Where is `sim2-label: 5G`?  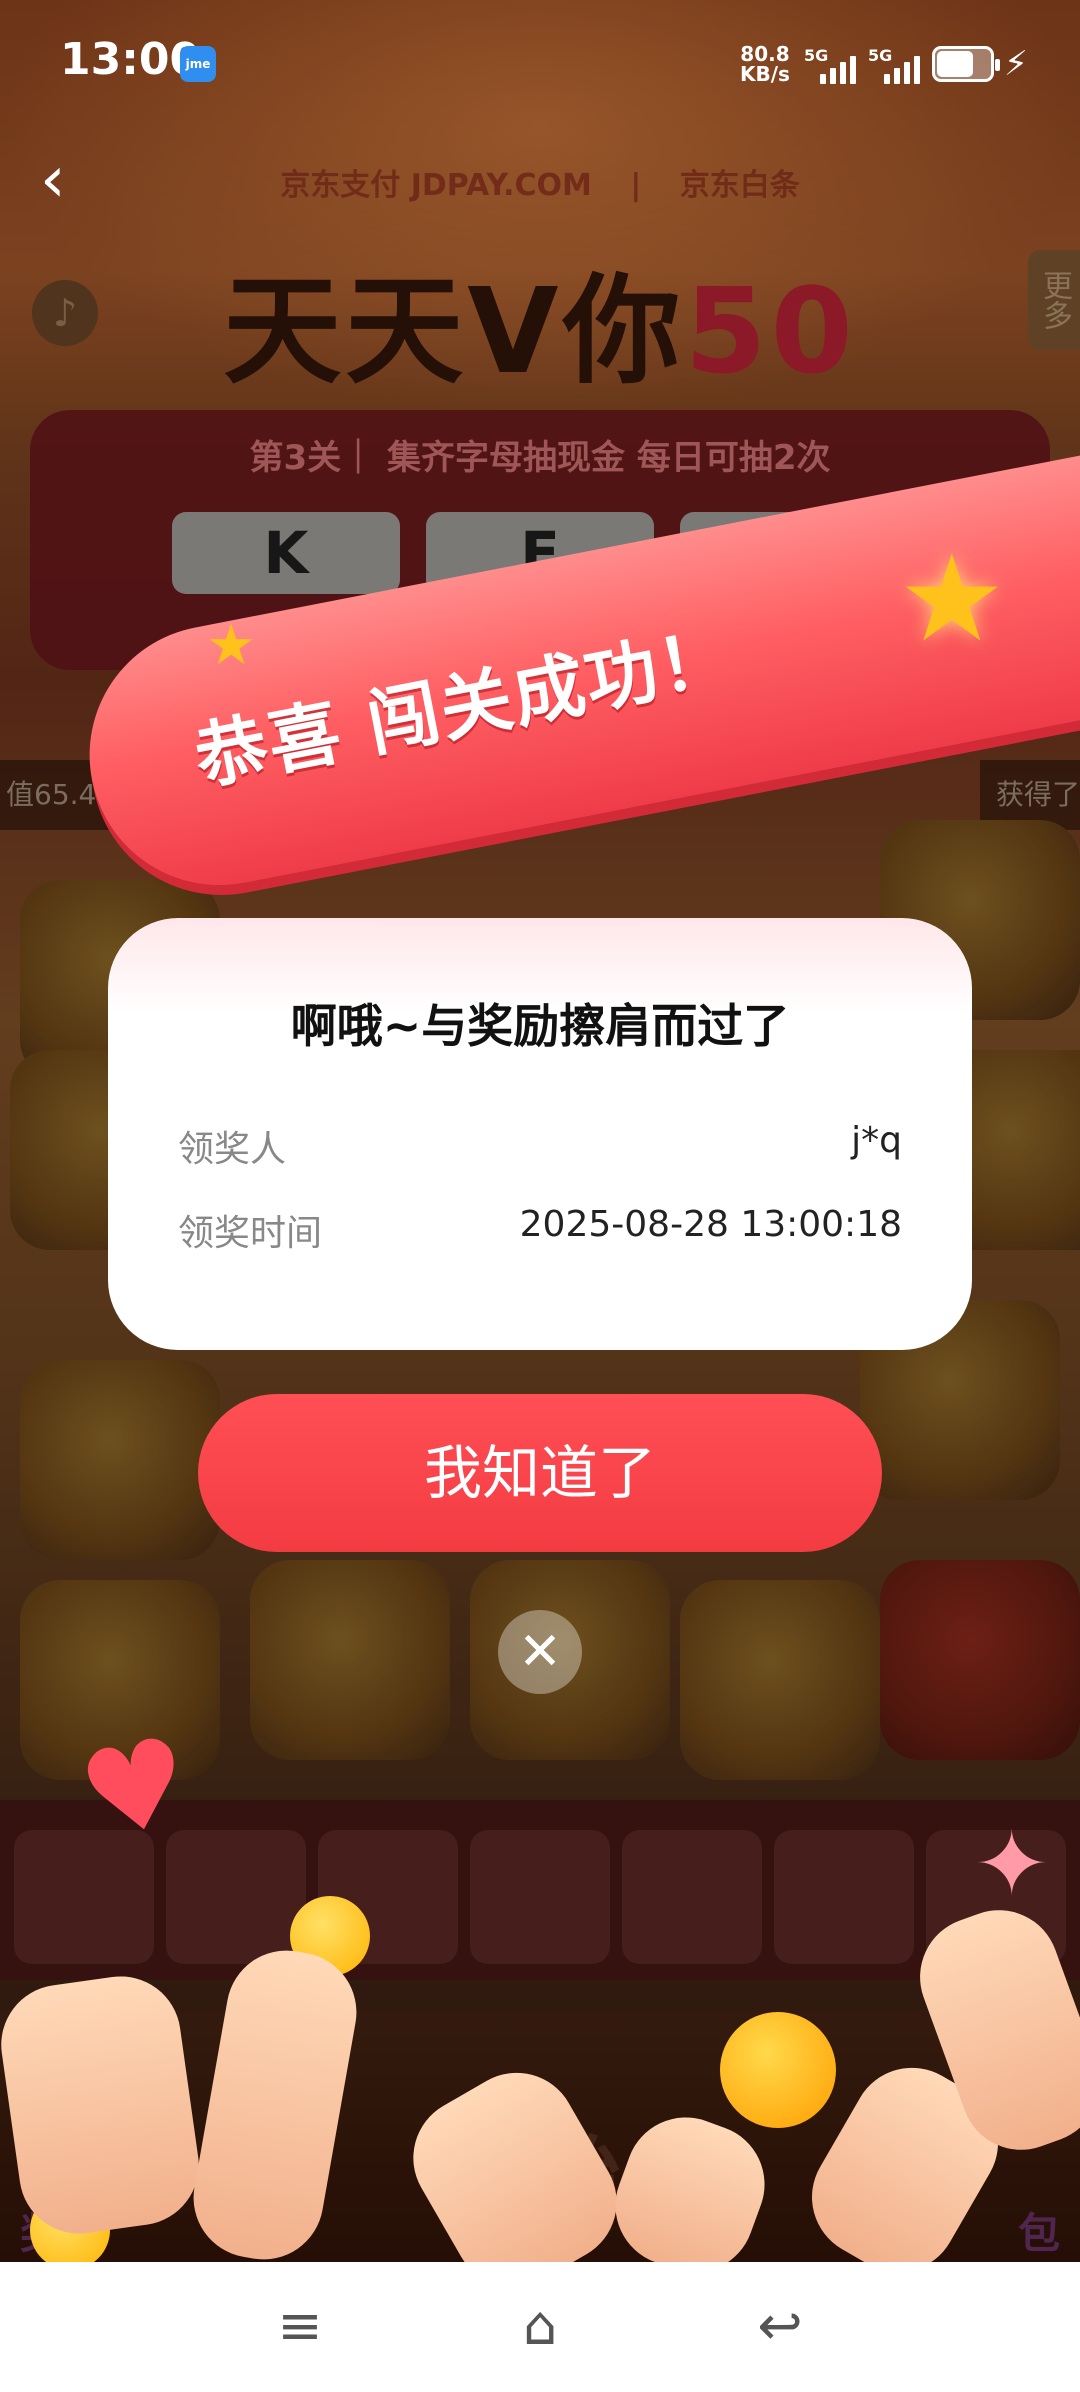
sim2-label: 5G is located at coordinates (880, 55).